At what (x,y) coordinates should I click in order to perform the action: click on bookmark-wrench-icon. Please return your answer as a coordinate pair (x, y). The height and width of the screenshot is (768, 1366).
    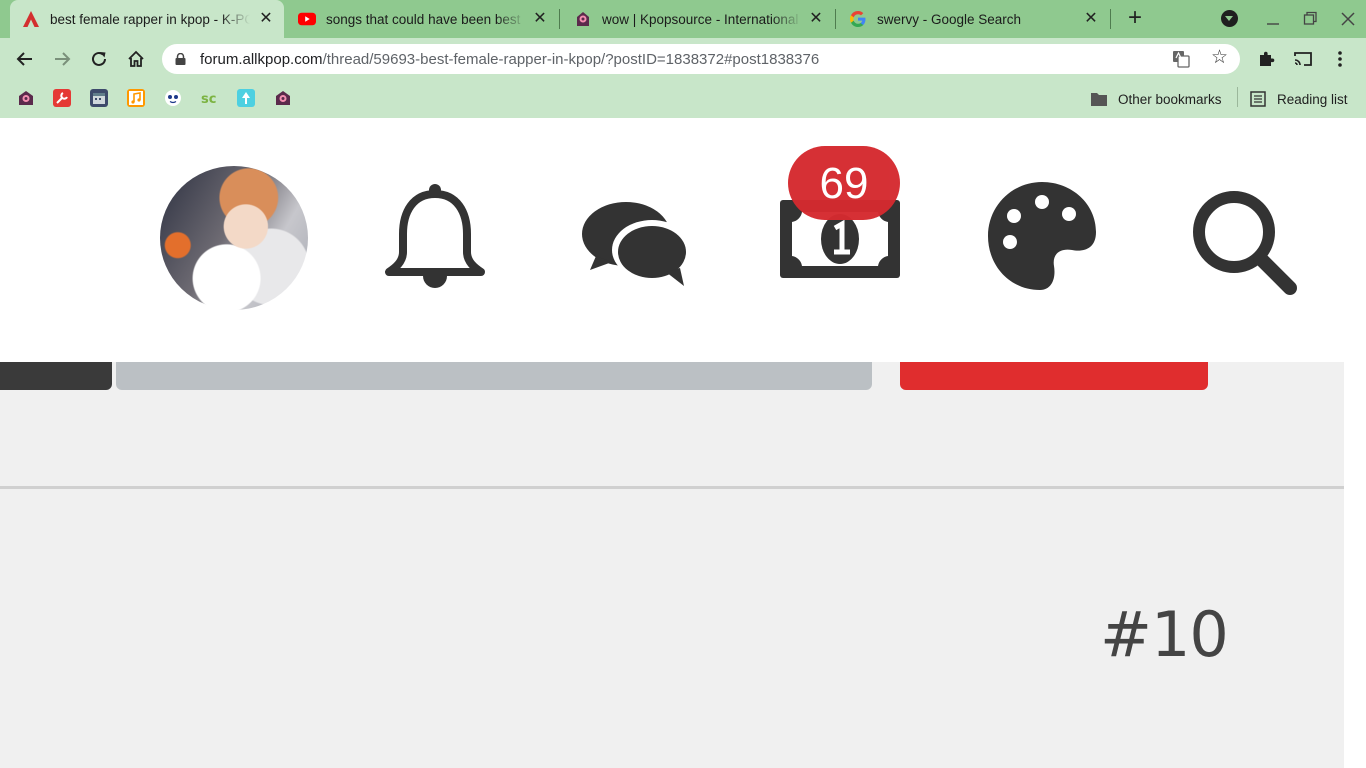
    Looking at the image, I should click on (62, 98).